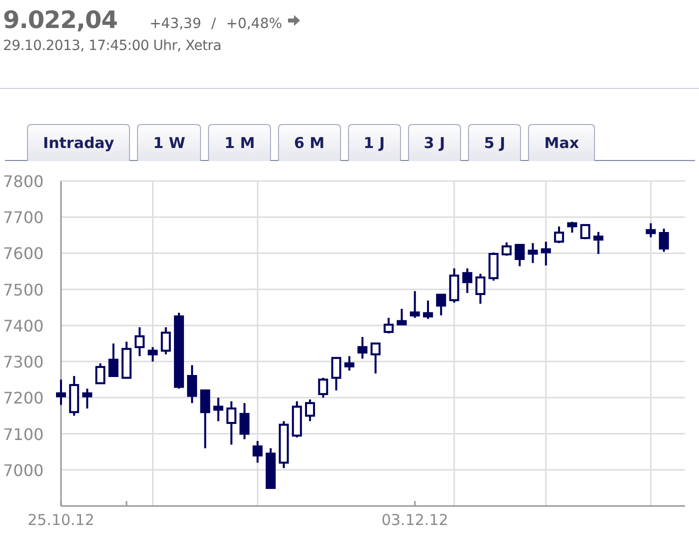 Image resolution: width=699 pixels, height=543 pixels. What do you see at coordinates (23, 290) in the screenshot?
I see `y-axis-label: 7500` at bounding box center [23, 290].